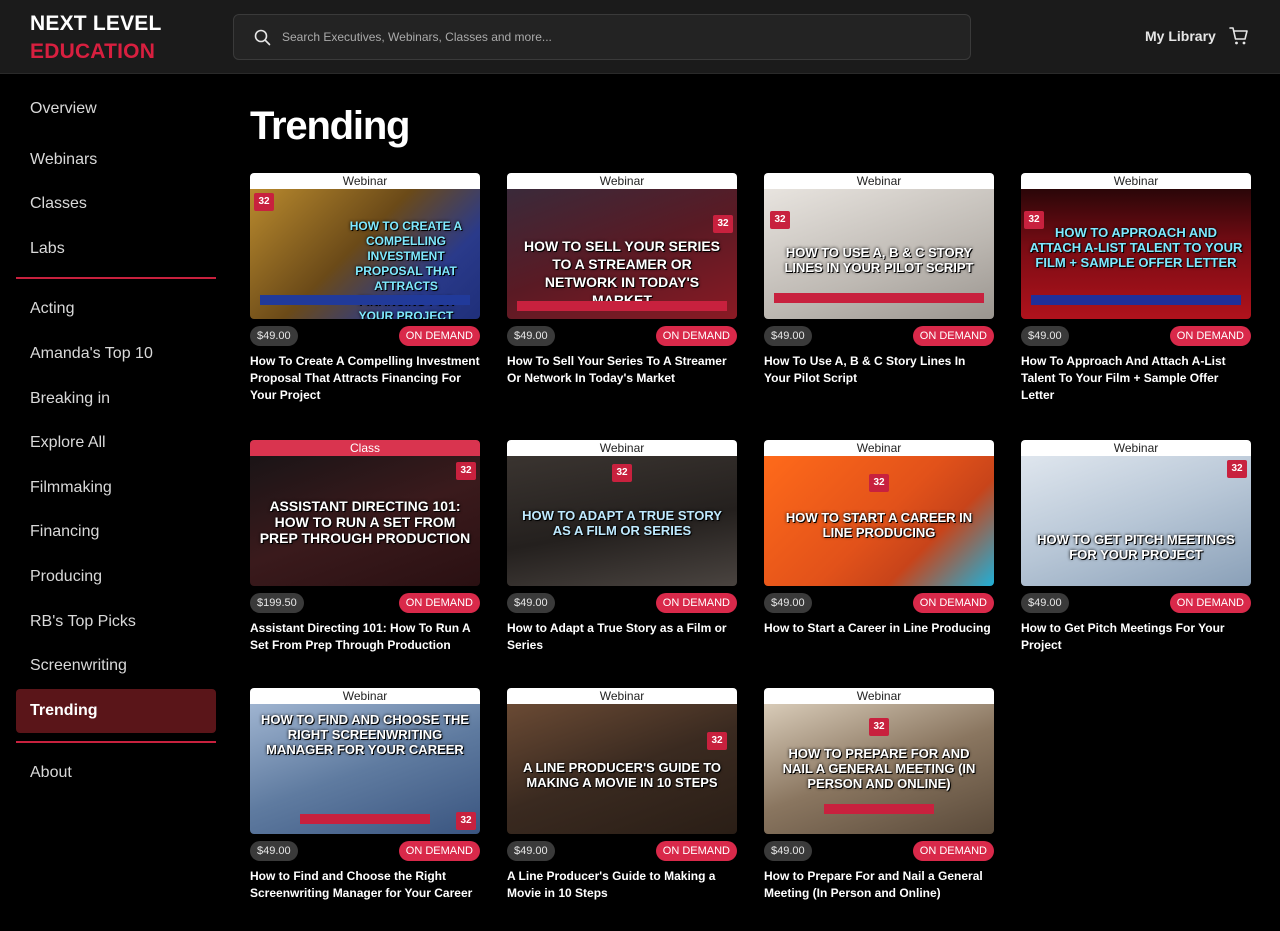 The width and height of the screenshot is (1280, 931). What do you see at coordinates (1239, 36) in the screenshot?
I see `cart-icon` at bounding box center [1239, 36].